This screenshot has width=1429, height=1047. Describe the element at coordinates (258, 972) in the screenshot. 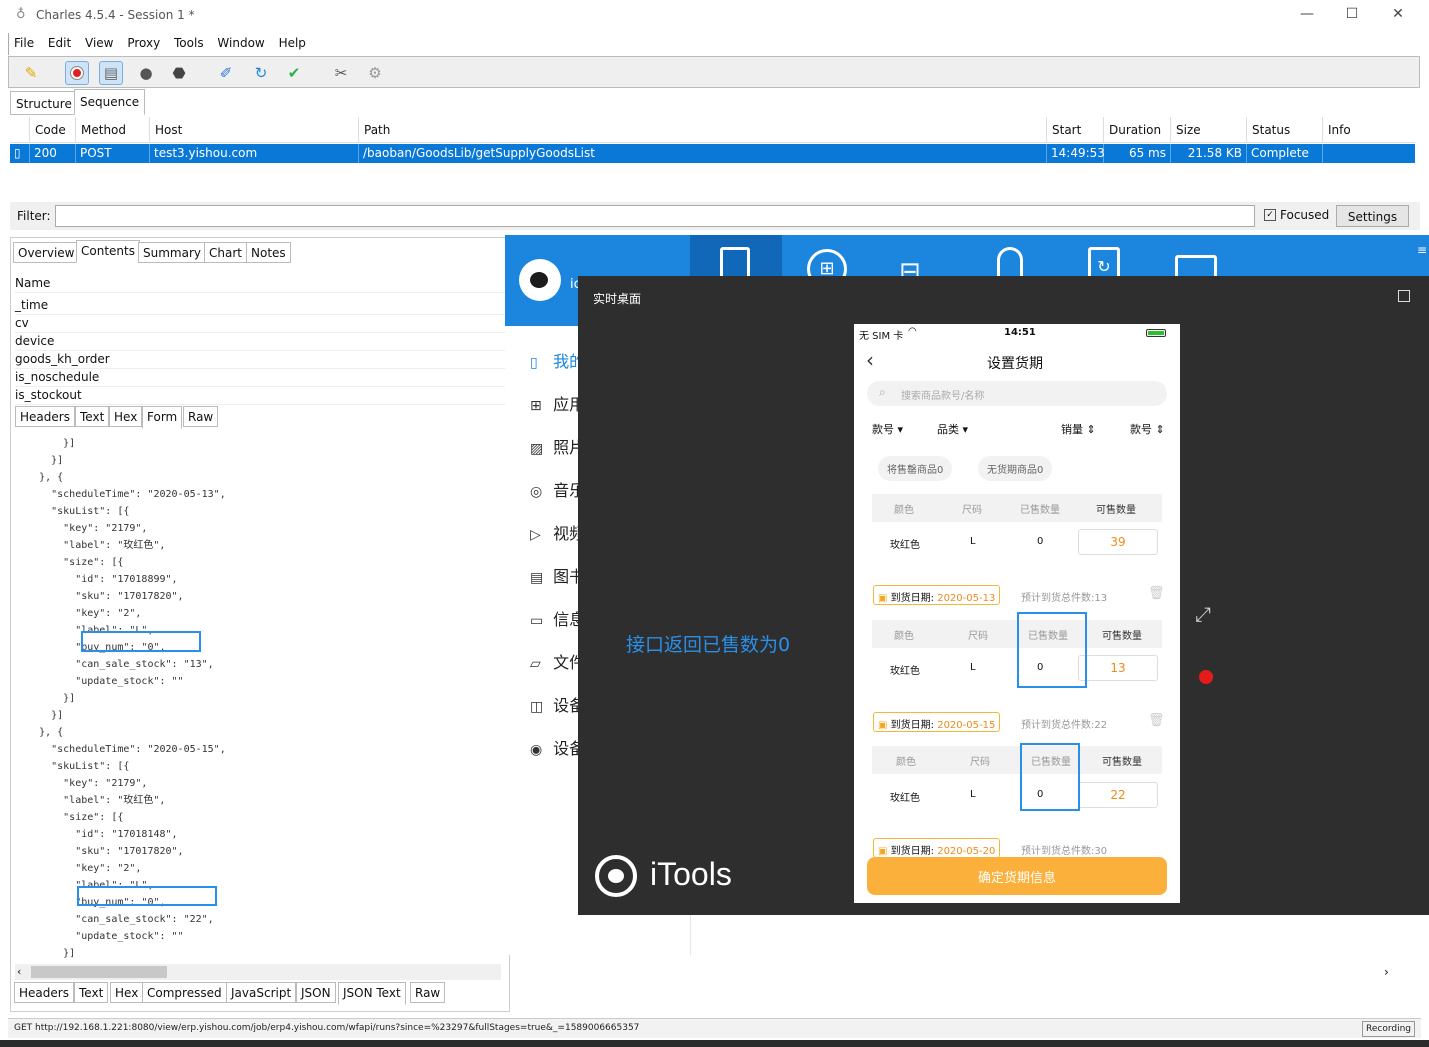

I see `horizontal-scrollbar: ‹` at that location.